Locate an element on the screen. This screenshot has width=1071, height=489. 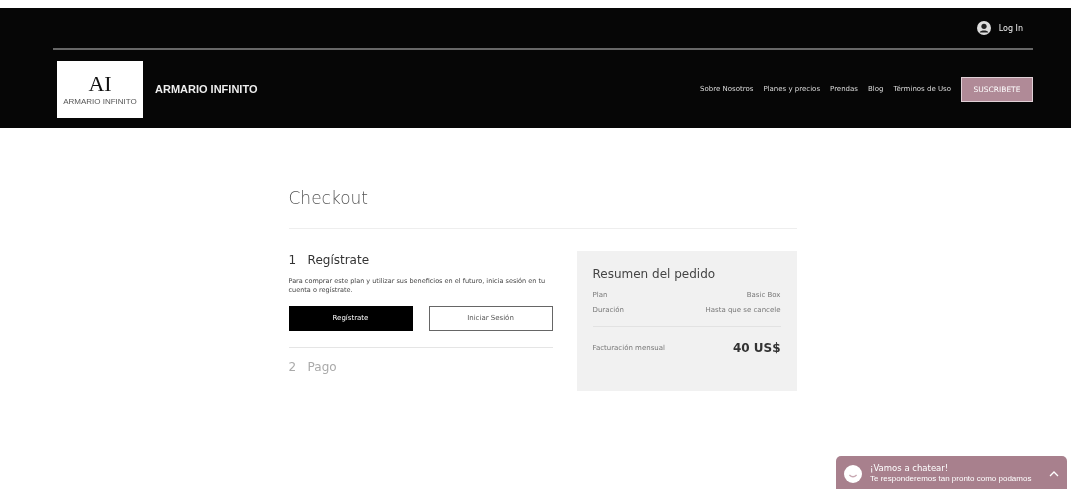
step-title: 2 Pago is located at coordinates (313, 366).